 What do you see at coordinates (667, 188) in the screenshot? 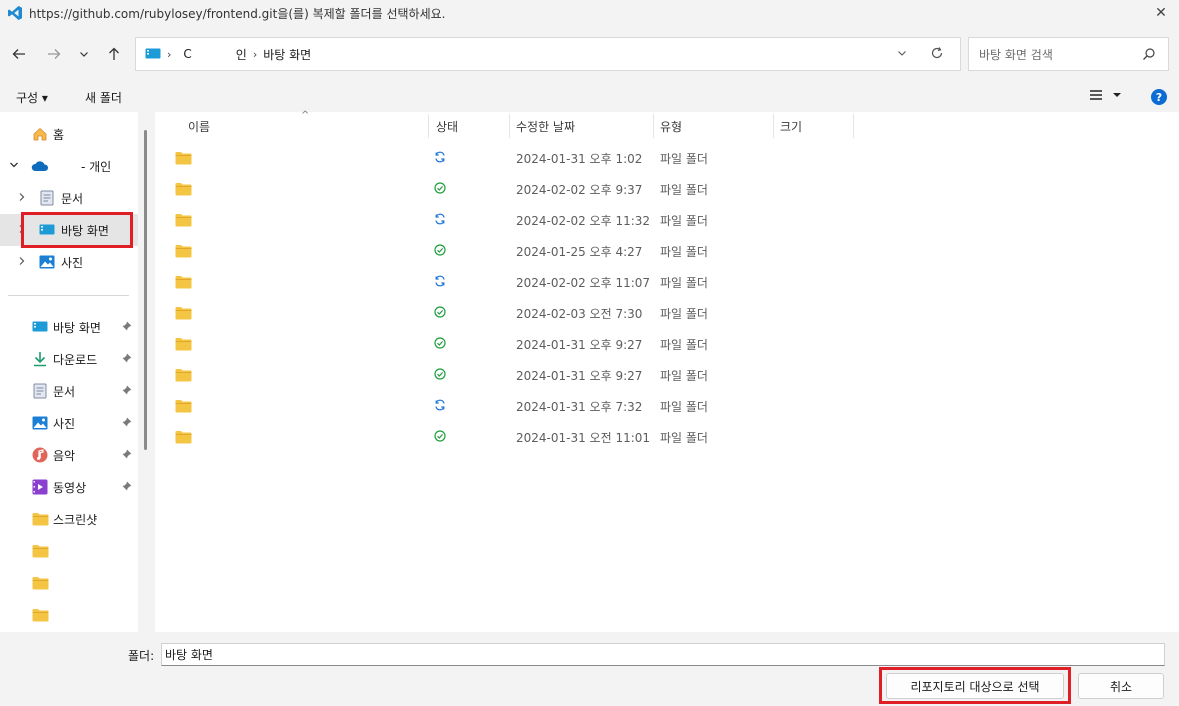
I see `table-row: 2024-02-02 오후 9:37 파일 폴더` at bounding box center [667, 188].